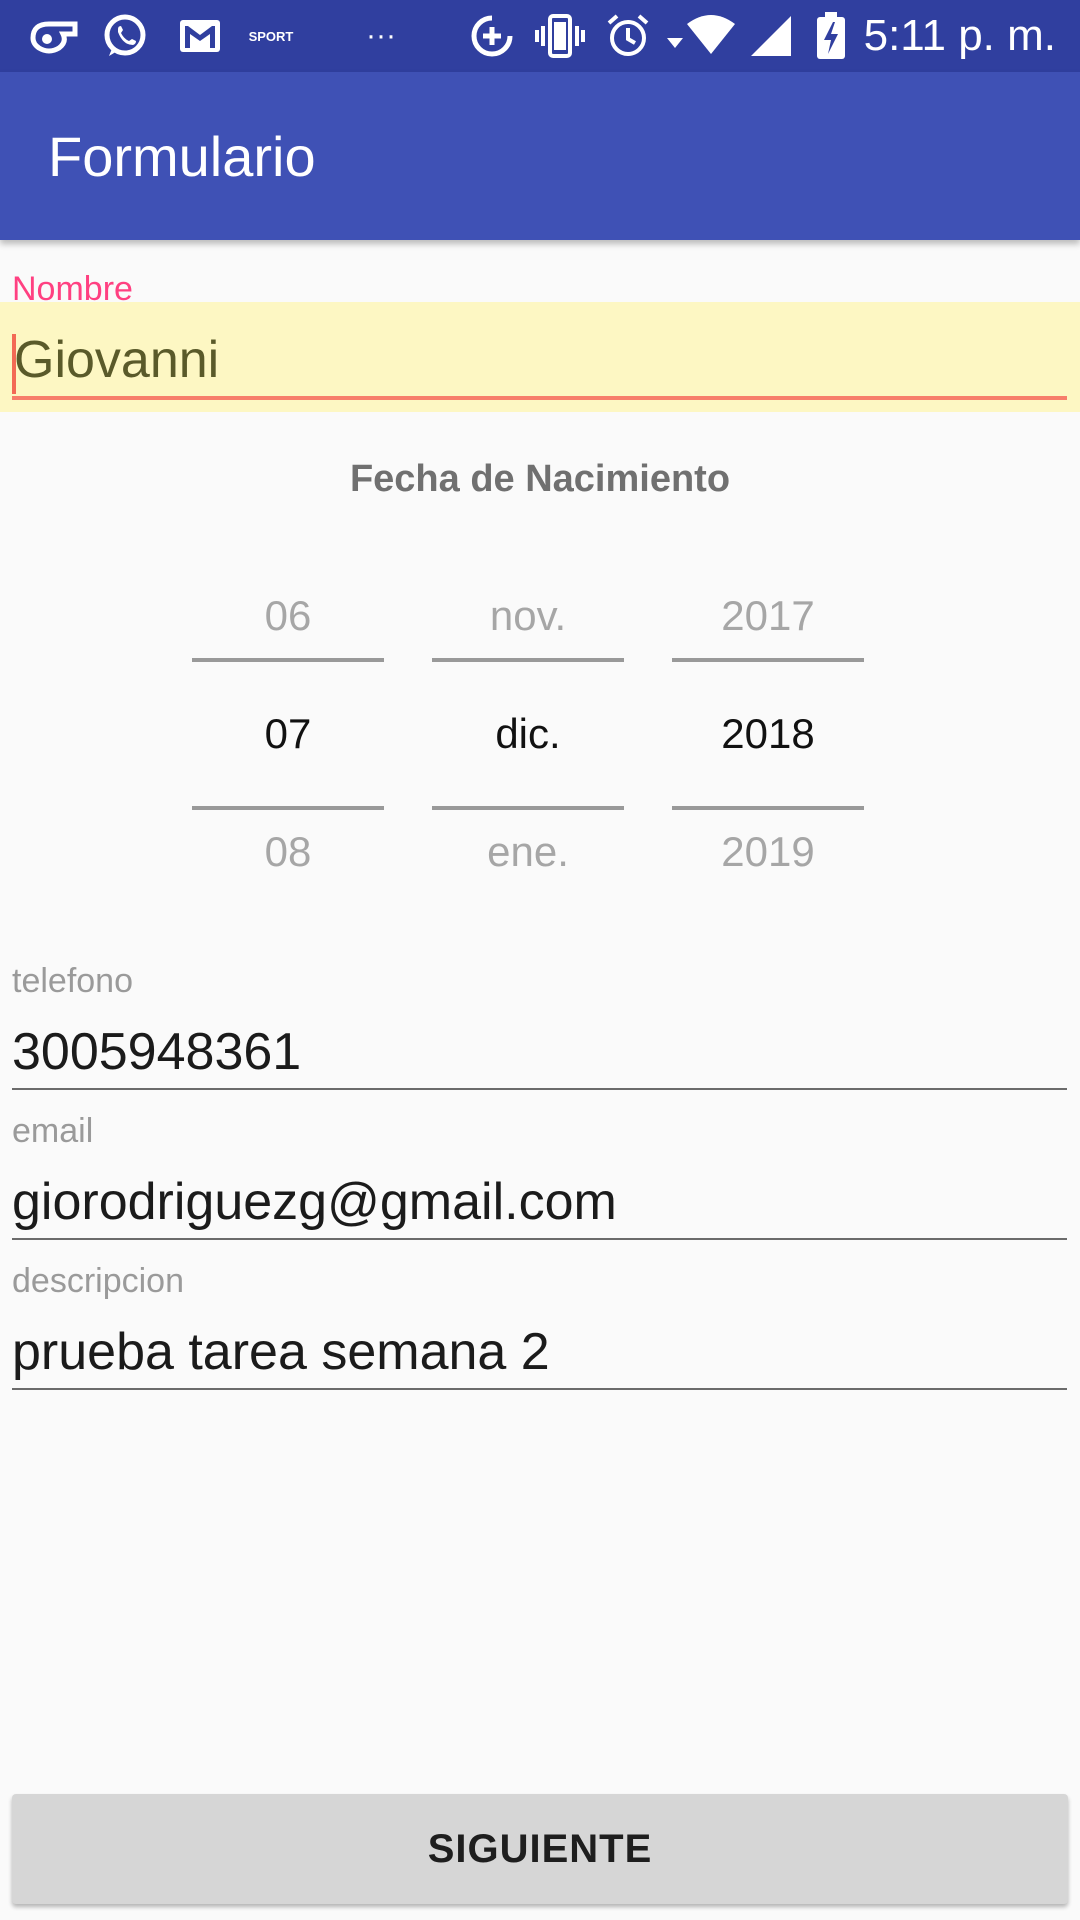 The image size is (1080, 1920). What do you see at coordinates (702, 36) in the screenshot?
I see `wifi-icon` at bounding box center [702, 36].